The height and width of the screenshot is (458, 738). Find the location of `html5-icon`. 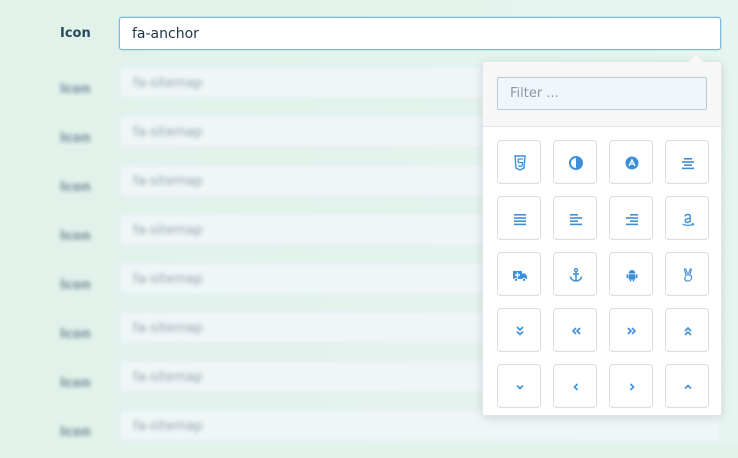

html5-icon is located at coordinates (519, 162).